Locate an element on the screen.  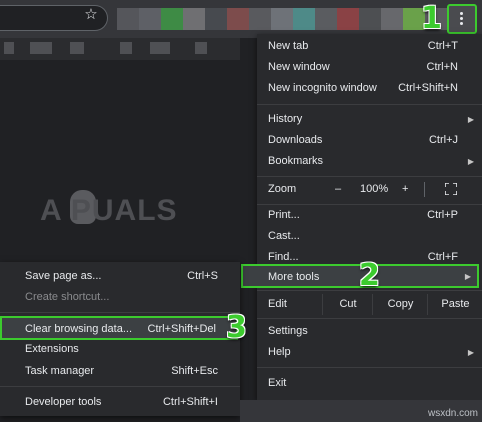
menu-button is located at coordinates (462, 19).